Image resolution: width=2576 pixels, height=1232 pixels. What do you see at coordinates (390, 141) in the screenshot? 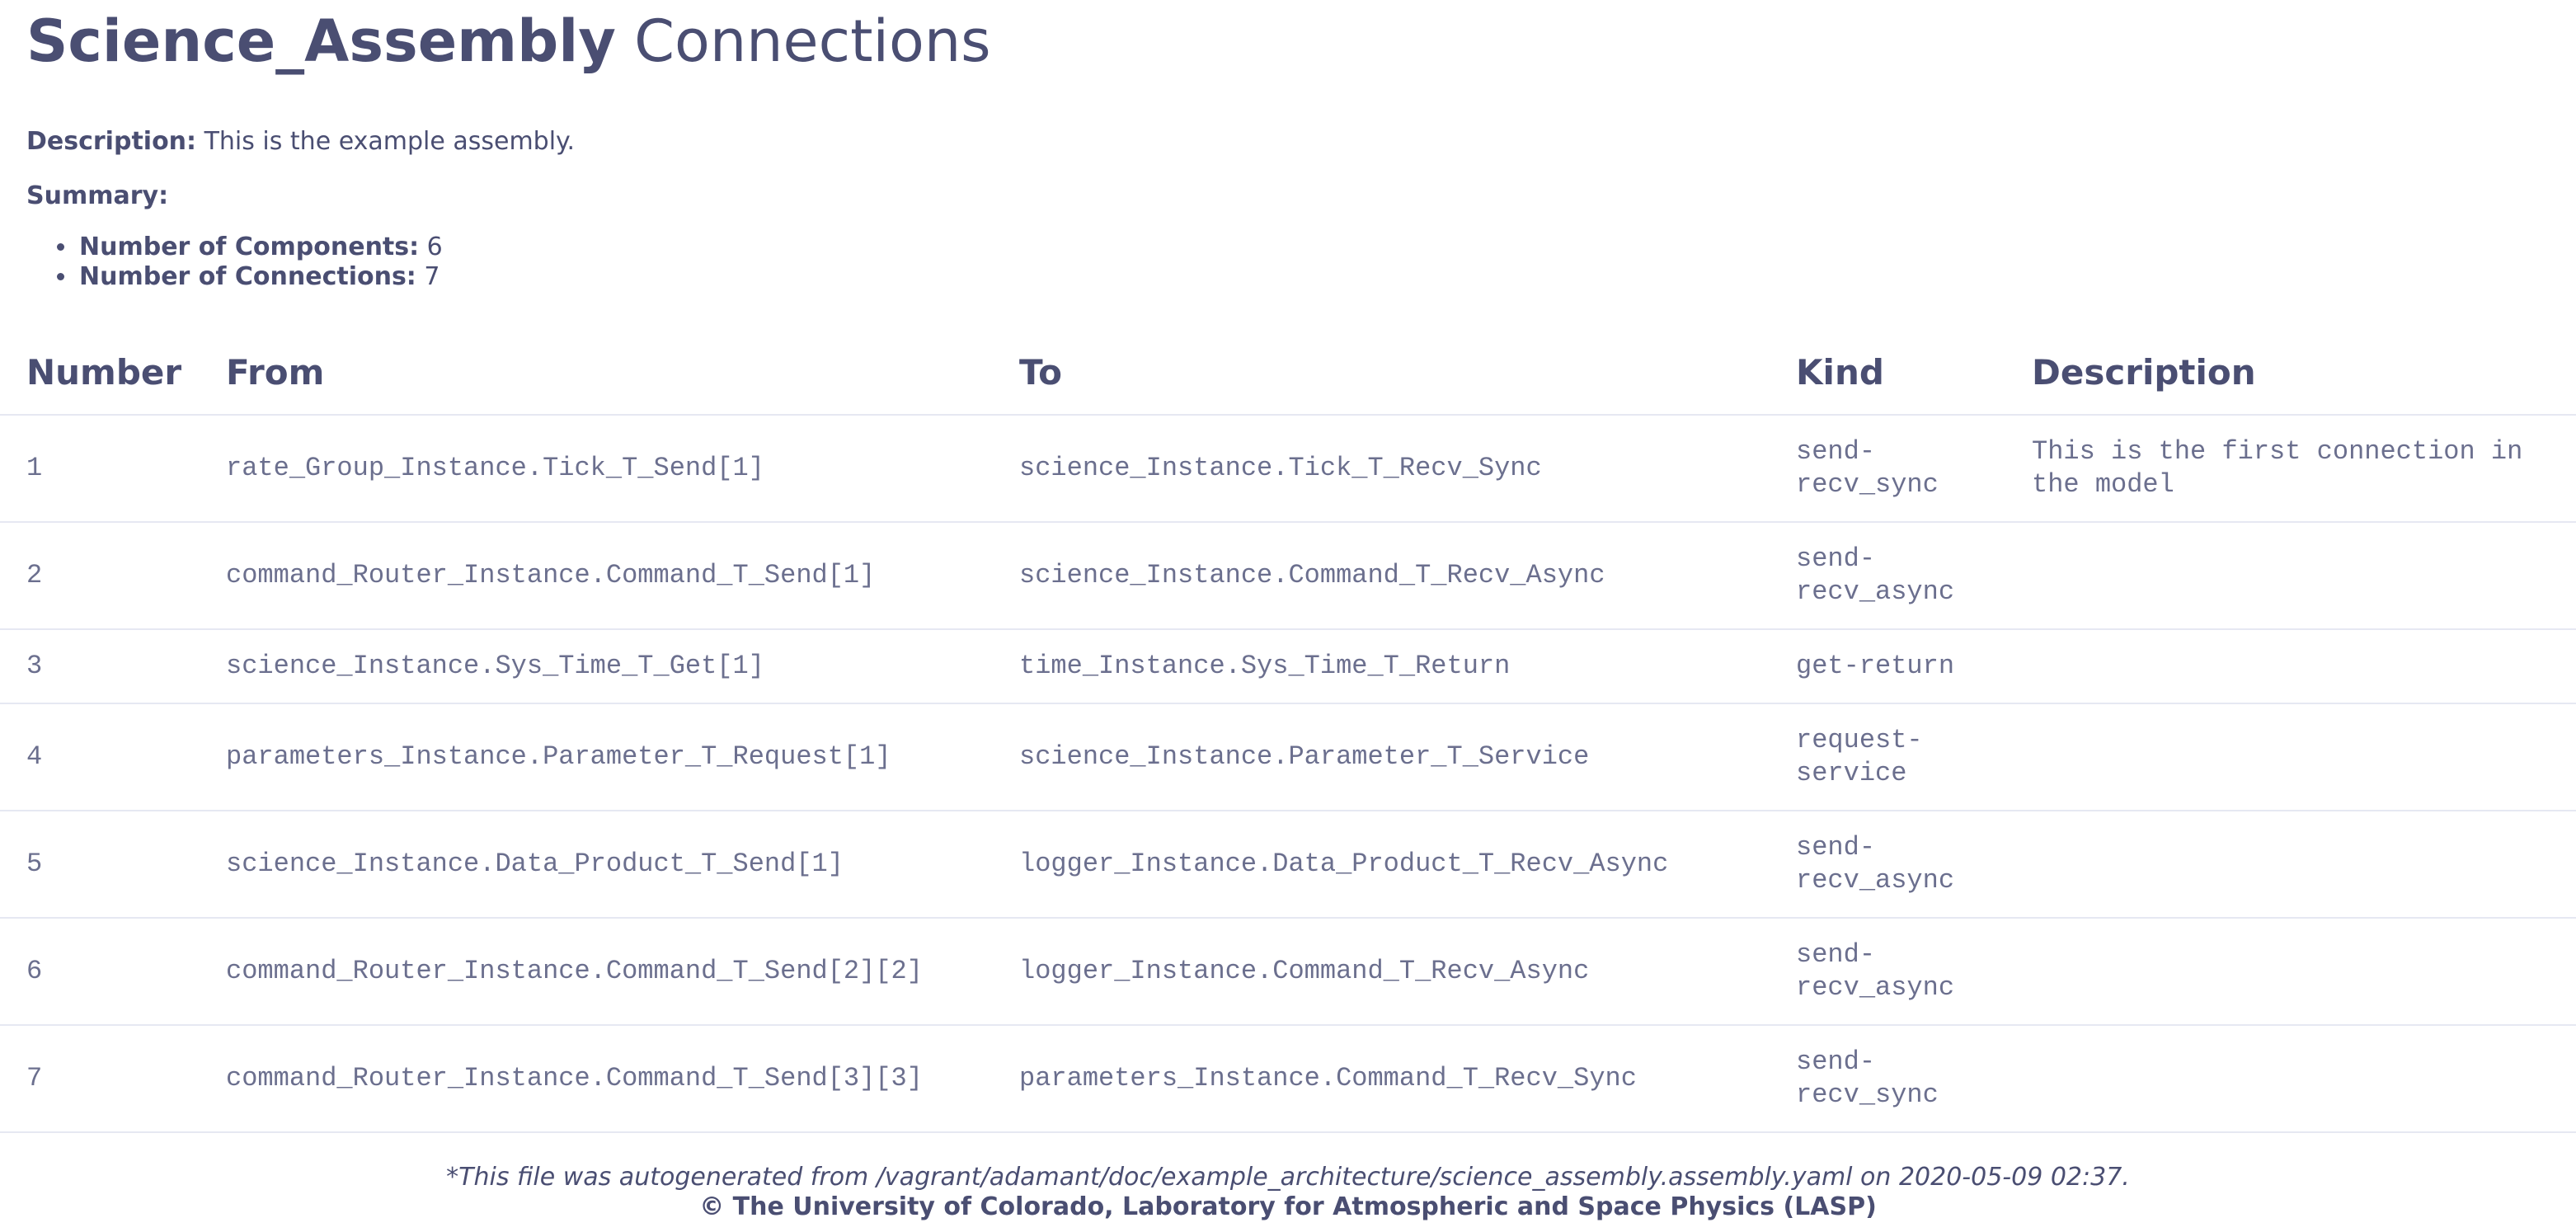
I see `description-text: This is the example assembly.` at bounding box center [390, 141].